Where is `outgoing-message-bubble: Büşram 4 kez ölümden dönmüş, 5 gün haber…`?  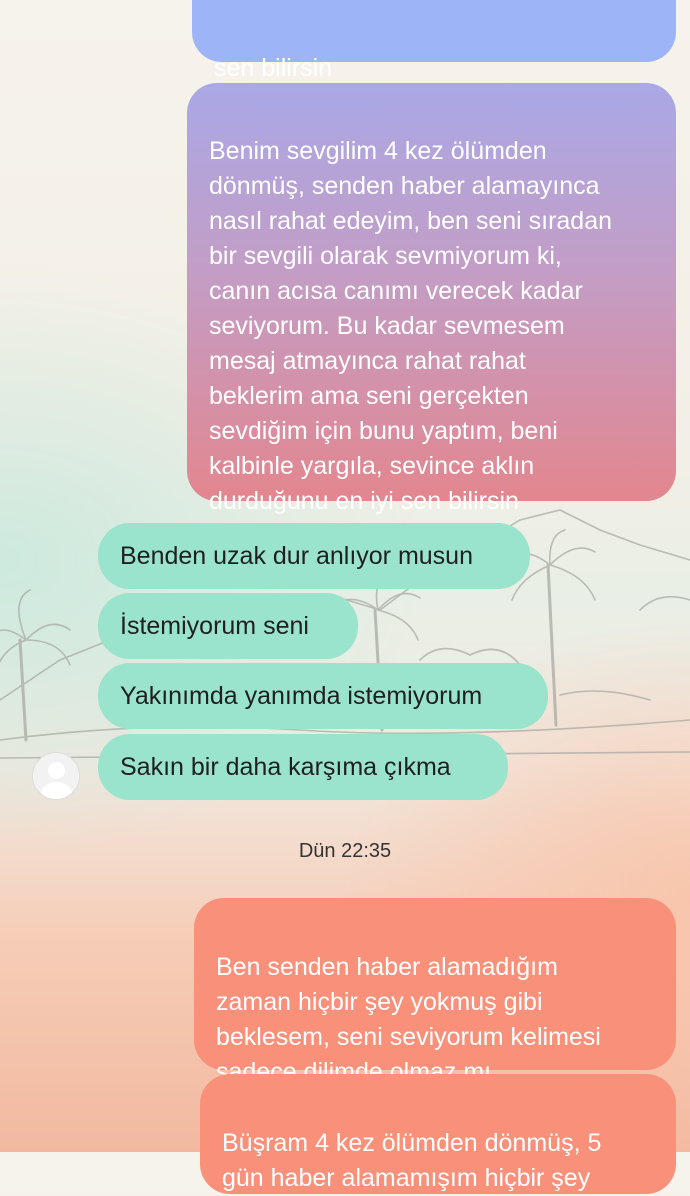 outgoing-message-bubble: Büşram 4 kez ölümden dönmüş, 5 gün haber… is located at coordinates (438, 1134).